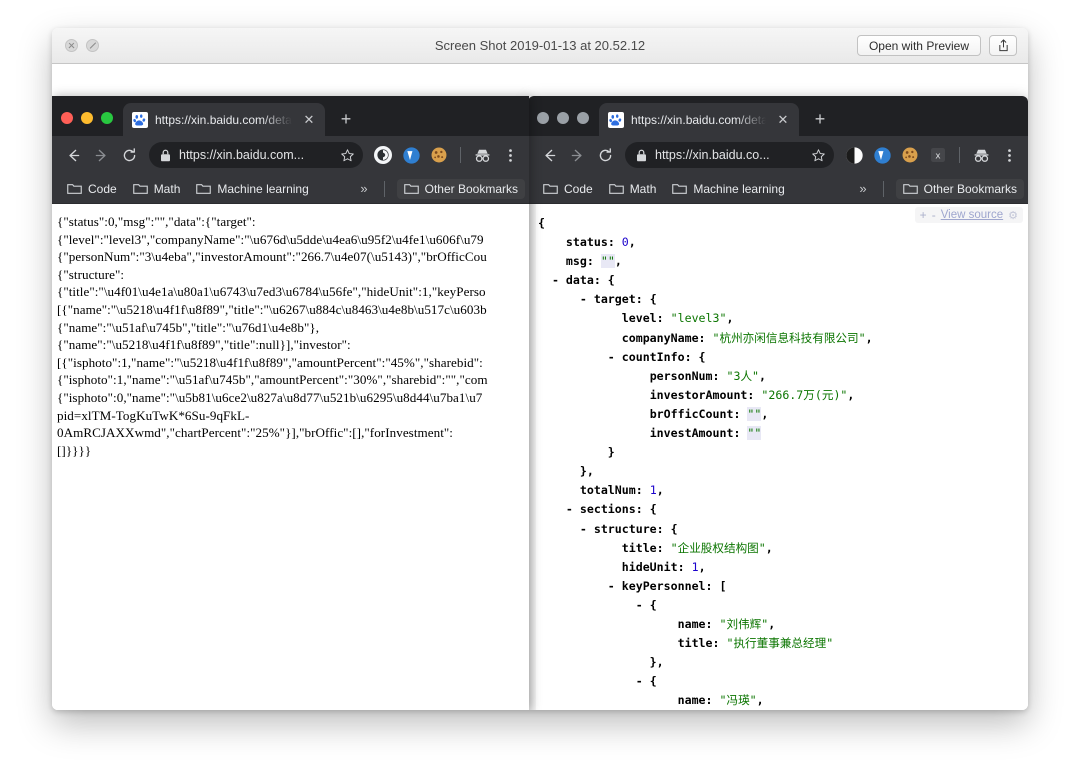 This screenshot has height=781, width=1080. What do you see at coordinates (934, 215) in the screenshot?
I see `collapse-all-button: -` at bounding box center [934, 215].